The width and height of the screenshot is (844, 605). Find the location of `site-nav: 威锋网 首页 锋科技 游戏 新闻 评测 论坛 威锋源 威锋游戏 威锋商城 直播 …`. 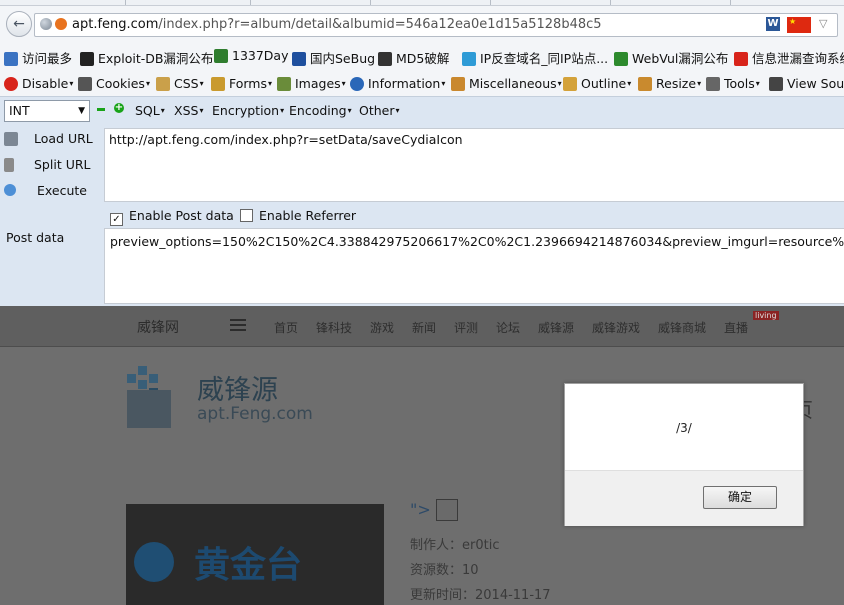

site-nav: 威锋网 首页 锋科技 游戏 新闻 评测 论坛 威锋源 威锋游戏 威锋商城 直播 … is located at coordinates (422, 326).